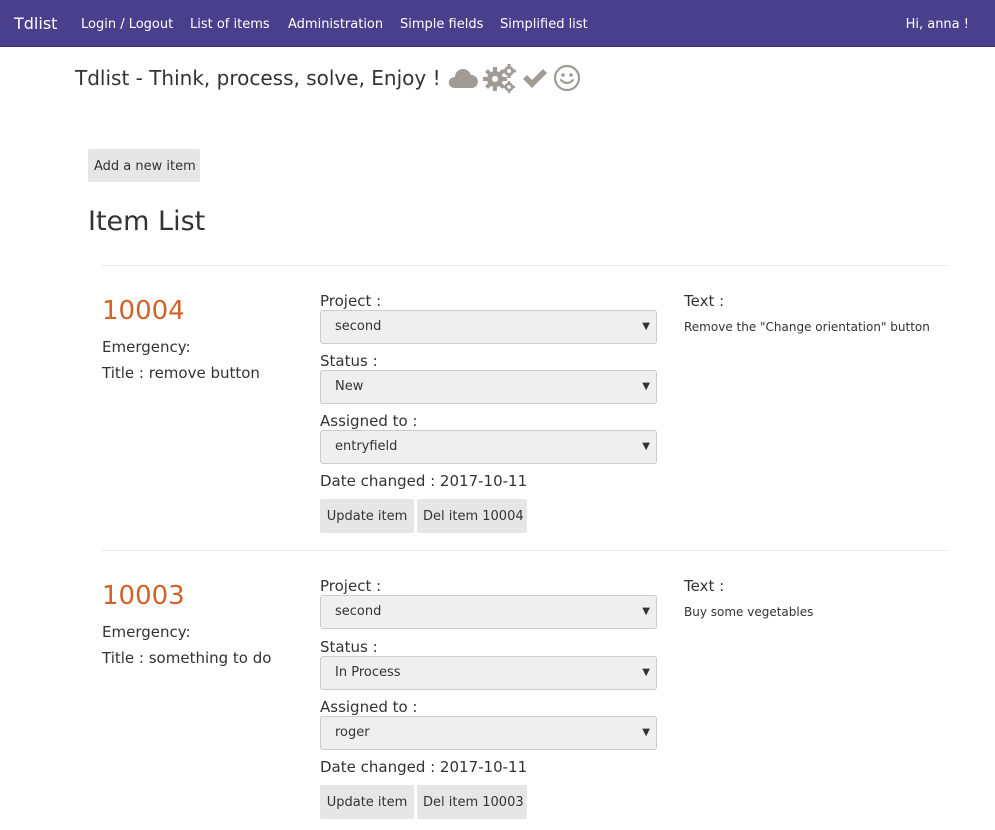 The image size is (995, 830). Describe the element at coordinates (499, 78) in the screenshot. I see `gears-icon` at that location.